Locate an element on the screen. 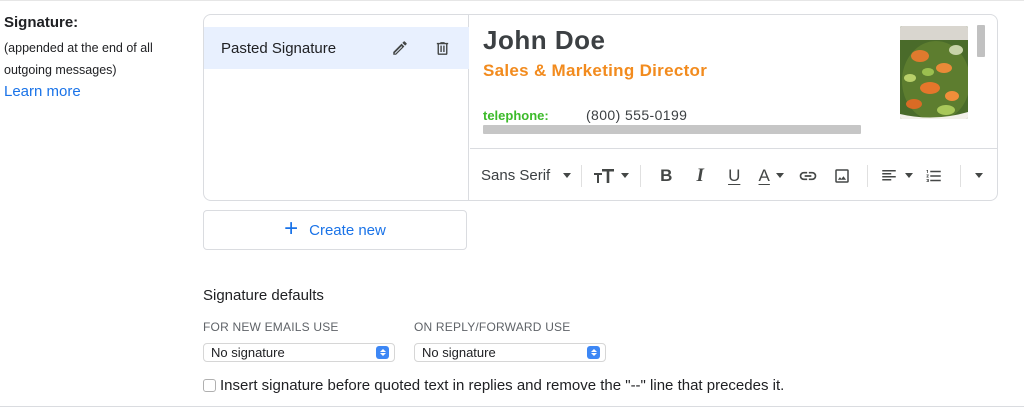 Image resolution: width=1024 pixels, height=408 pixels. signature-heading: Signature: is located at coordinates (41, 22).